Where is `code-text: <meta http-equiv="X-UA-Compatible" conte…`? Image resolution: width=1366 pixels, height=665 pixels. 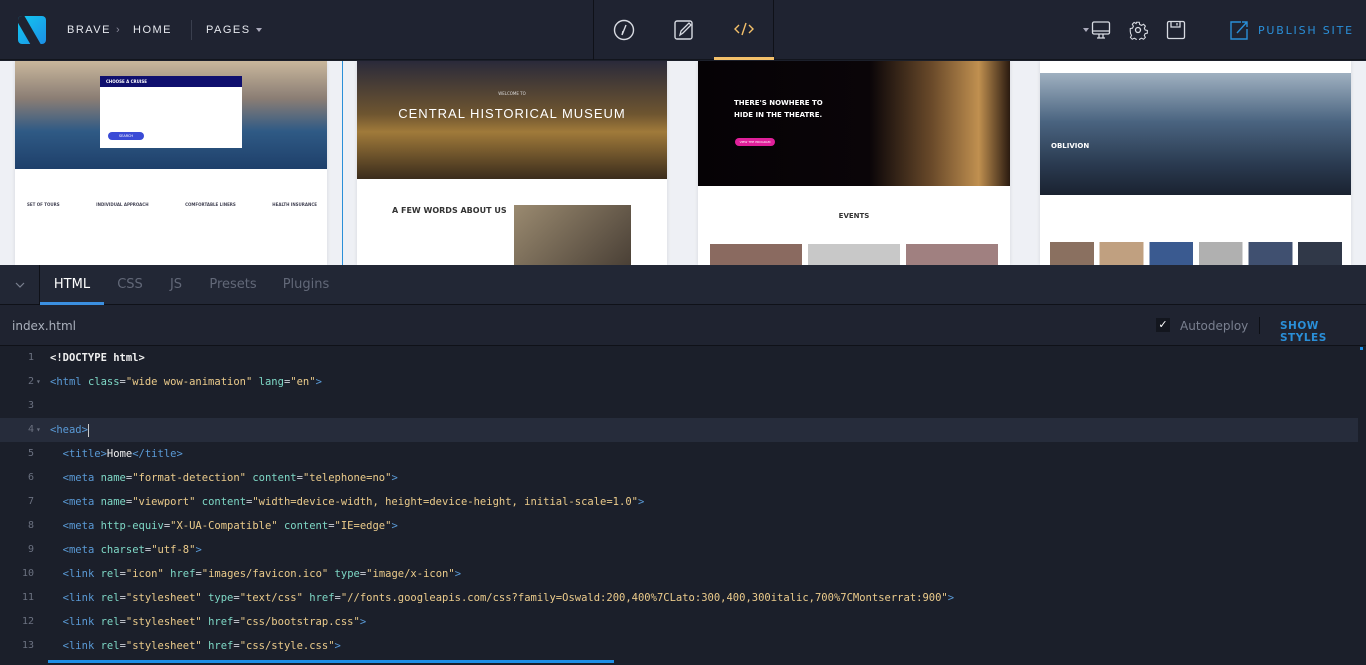 code-text: <meta http-equiv="X-UA-Compatible" conte… is located at coordinates (224, 526).